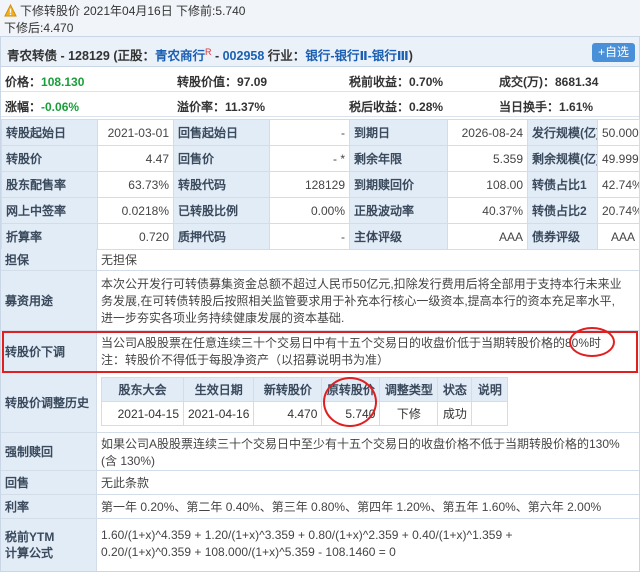 This screenshot has width=640, height=572. What do you see at coordinates (119, 260) in the screenshot?
I see `guarantee-text: 无担保` at bounding box center [119, 260].